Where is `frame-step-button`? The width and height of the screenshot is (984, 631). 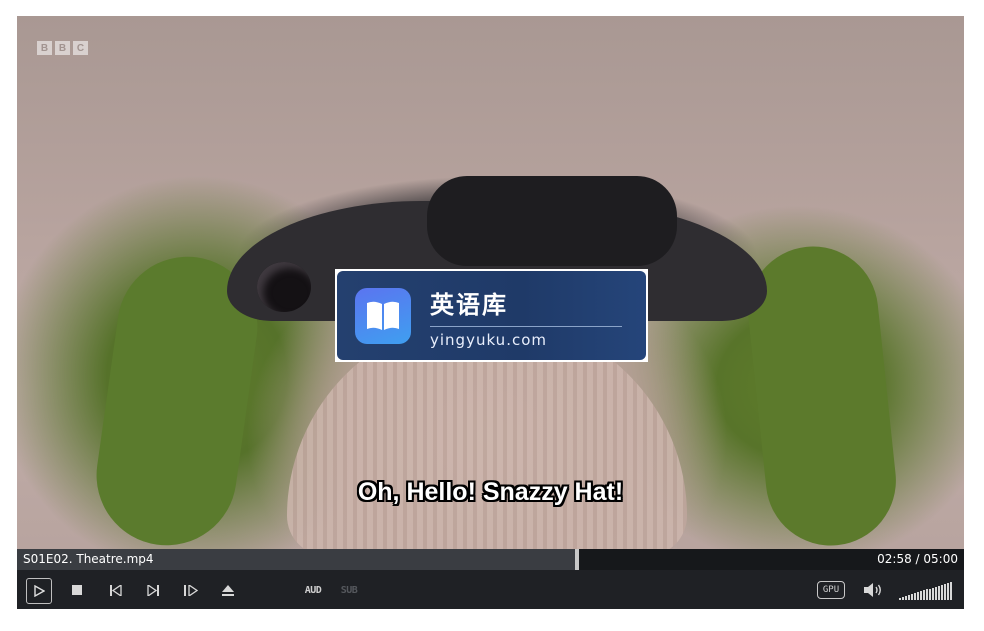
frame-step-button is located at coordinates (191, 590).